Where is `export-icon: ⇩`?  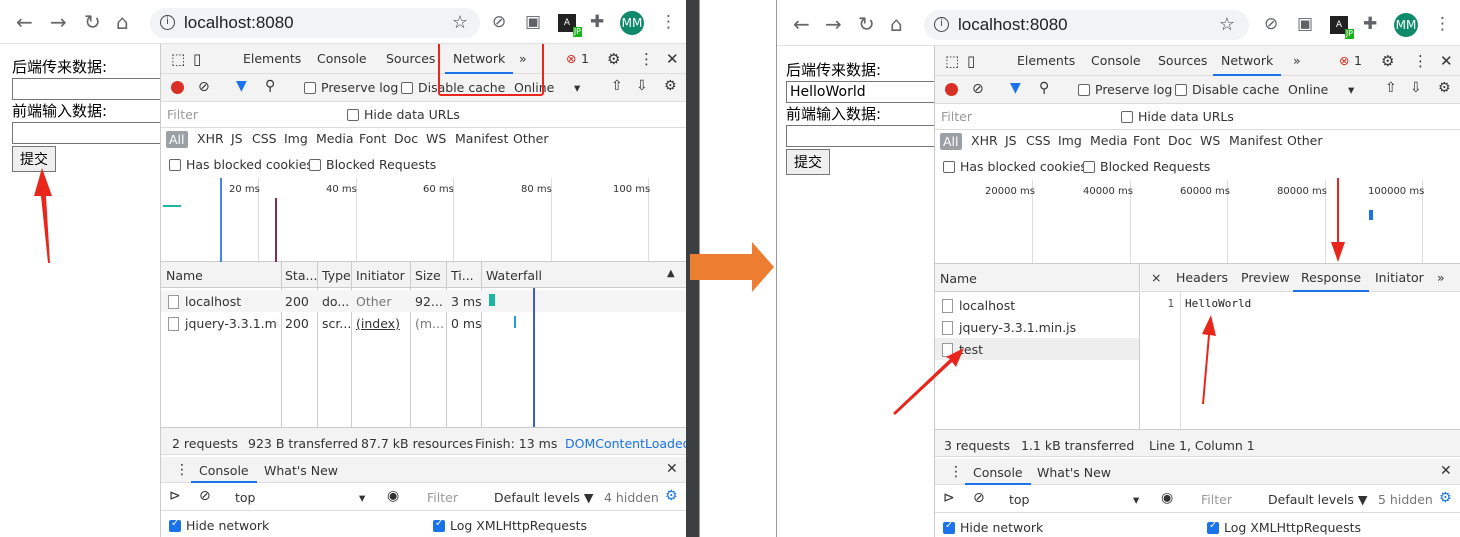
export-icon: ⇩ is located at coordinates (642, 86).